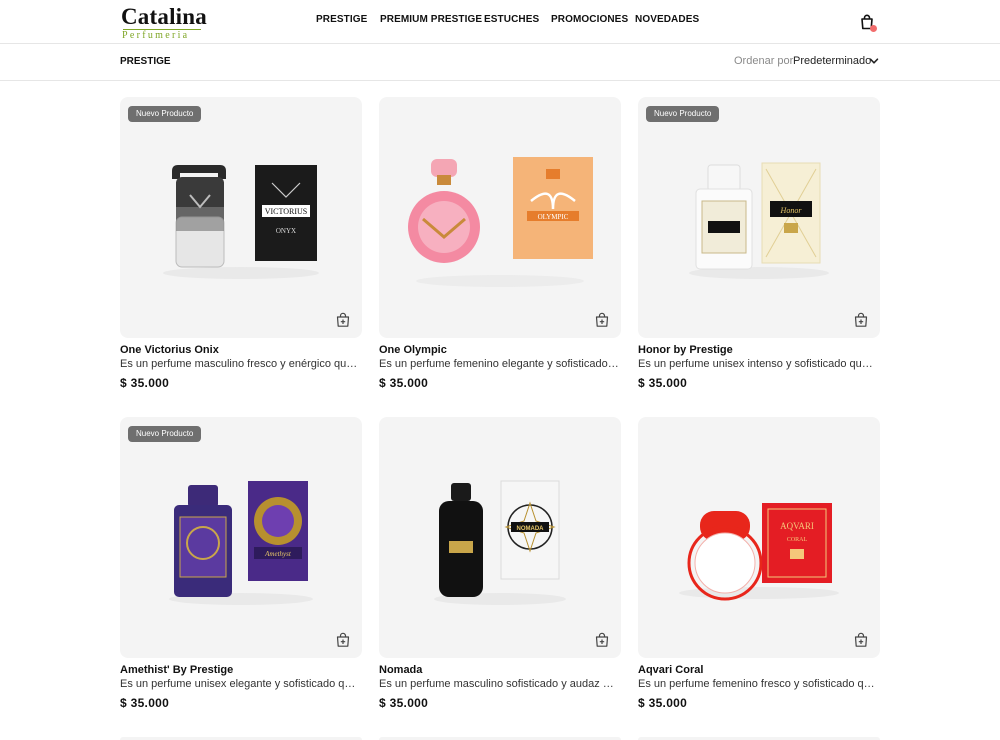  Describe the element at coordinates (589, 20) in the screenshot. I see `nav-item-promociones: PROMOCIONES` at that location.